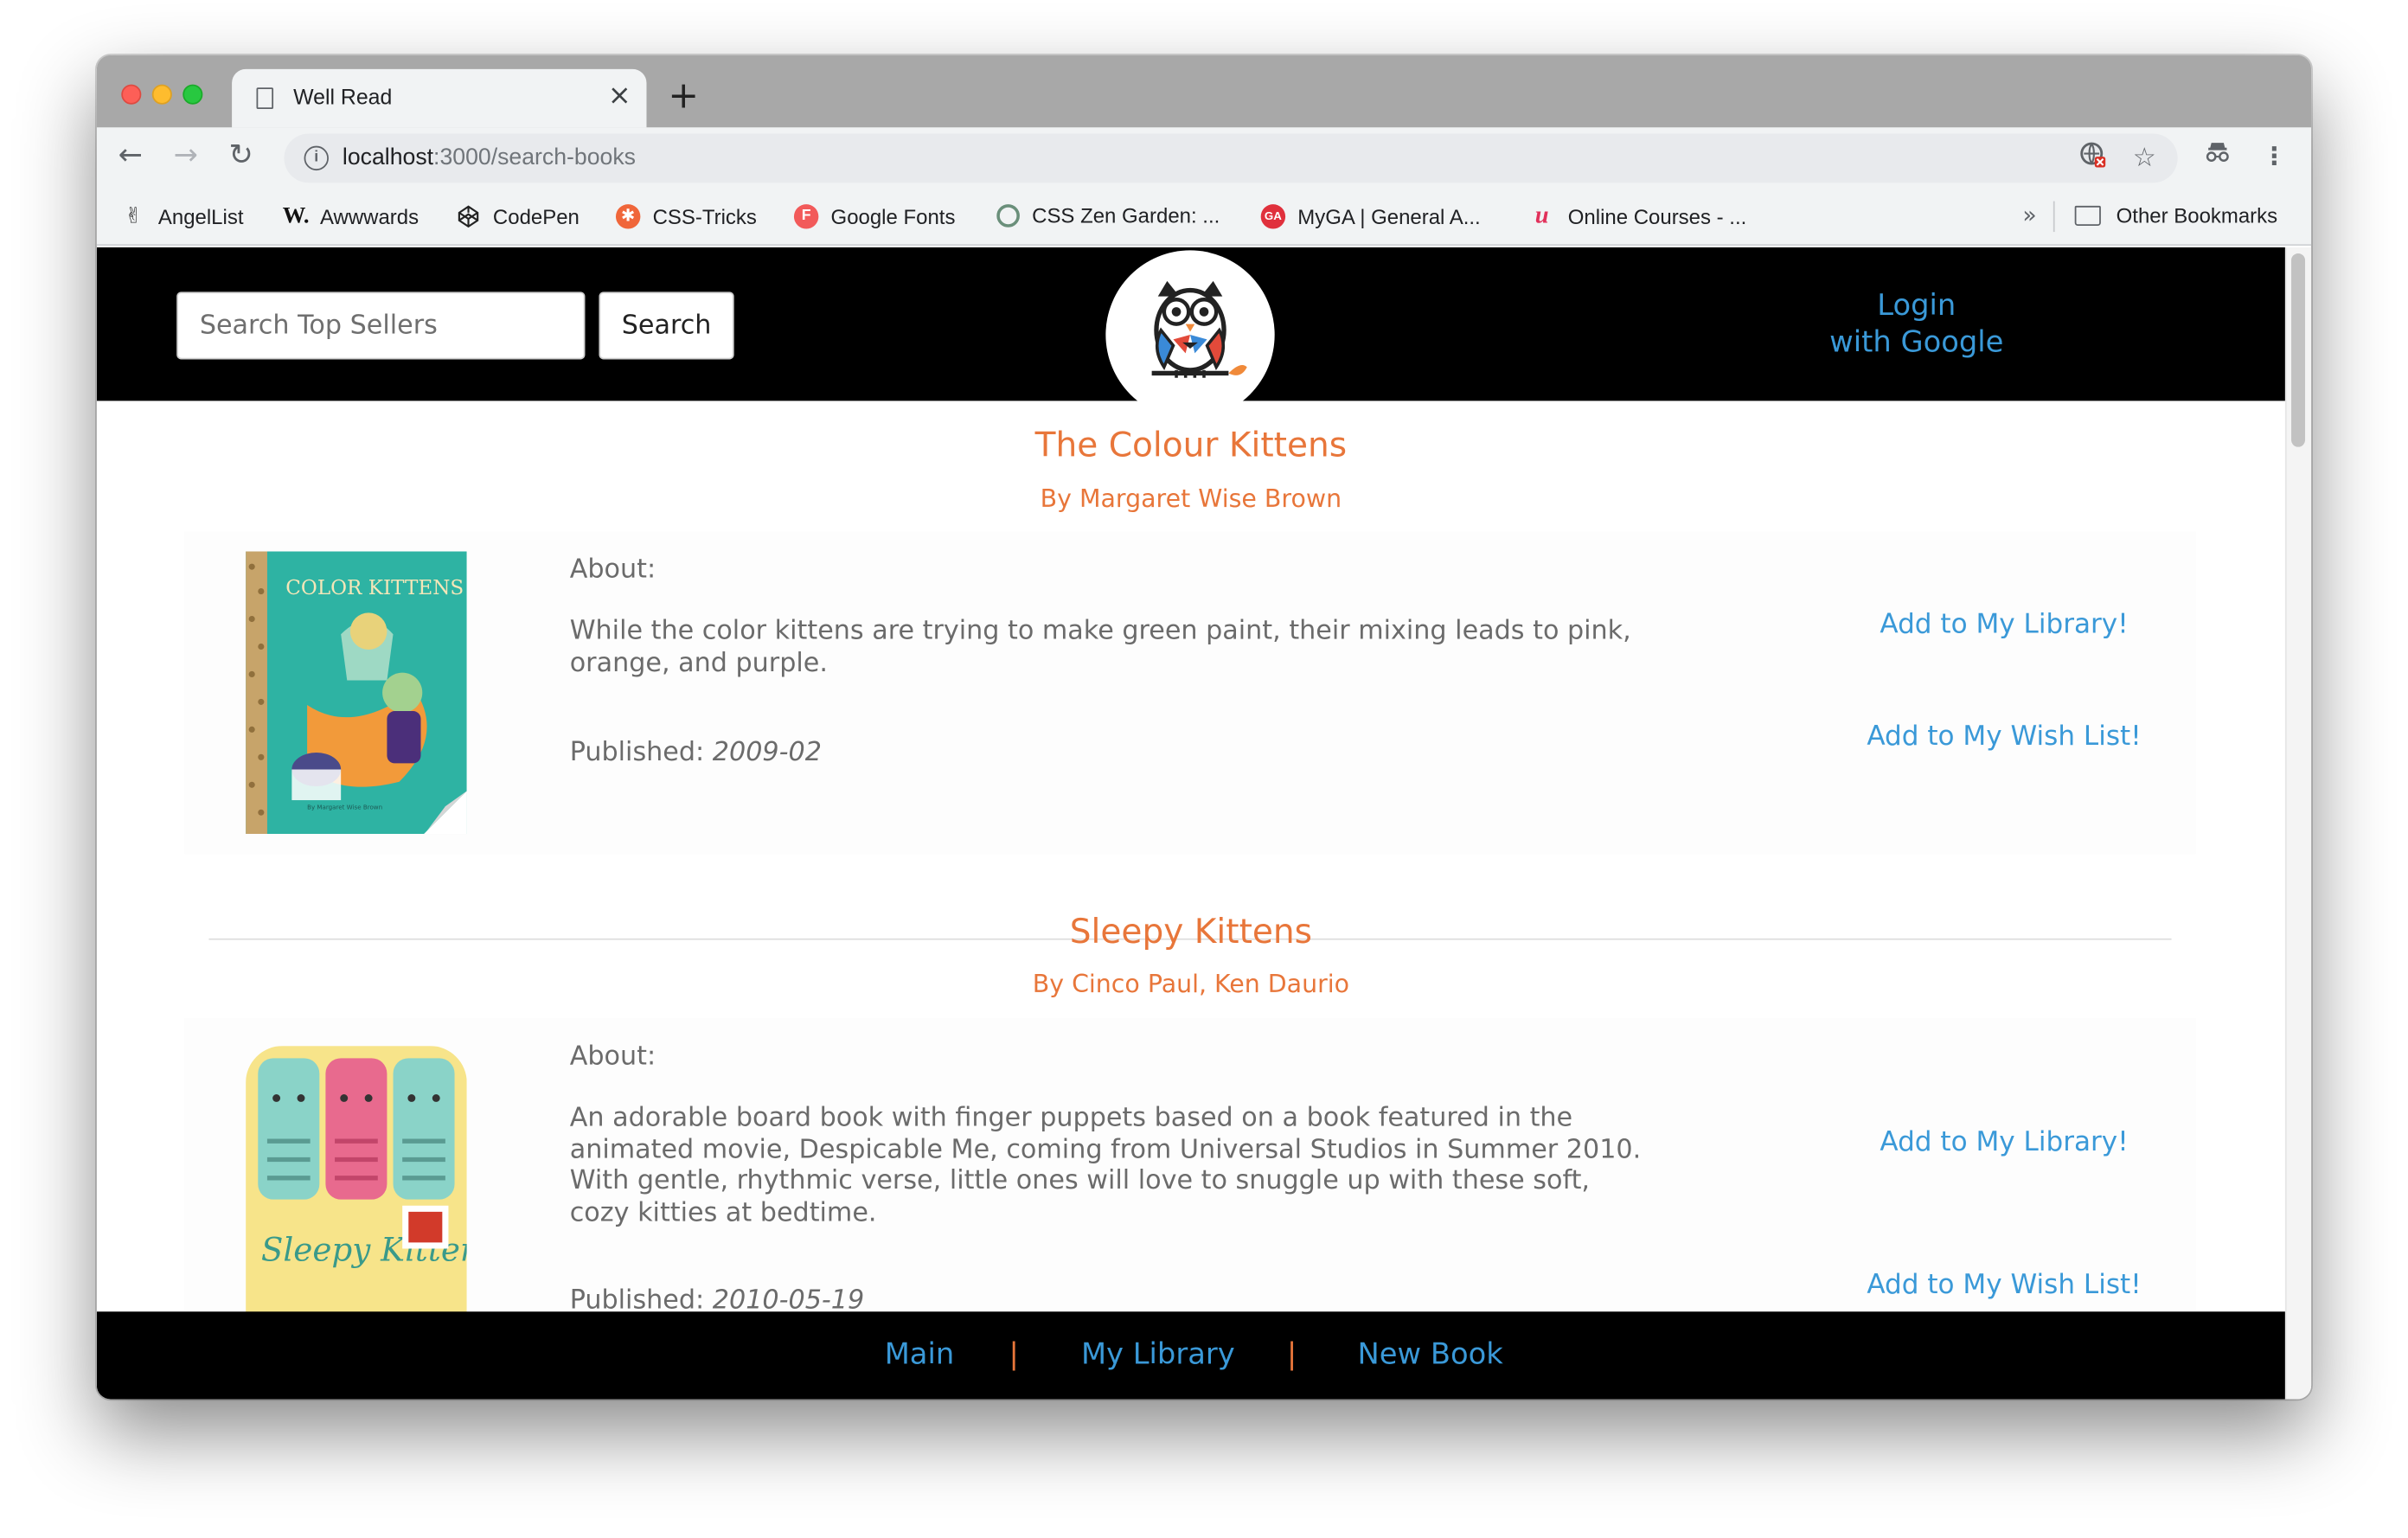 The width and height of the screenshot is (2408, 1538). What do you see at coordinates (1158, 1354) in the screenshot?
I see `footer-link-my-library: My Library` at bounding box center [1158, 1354].